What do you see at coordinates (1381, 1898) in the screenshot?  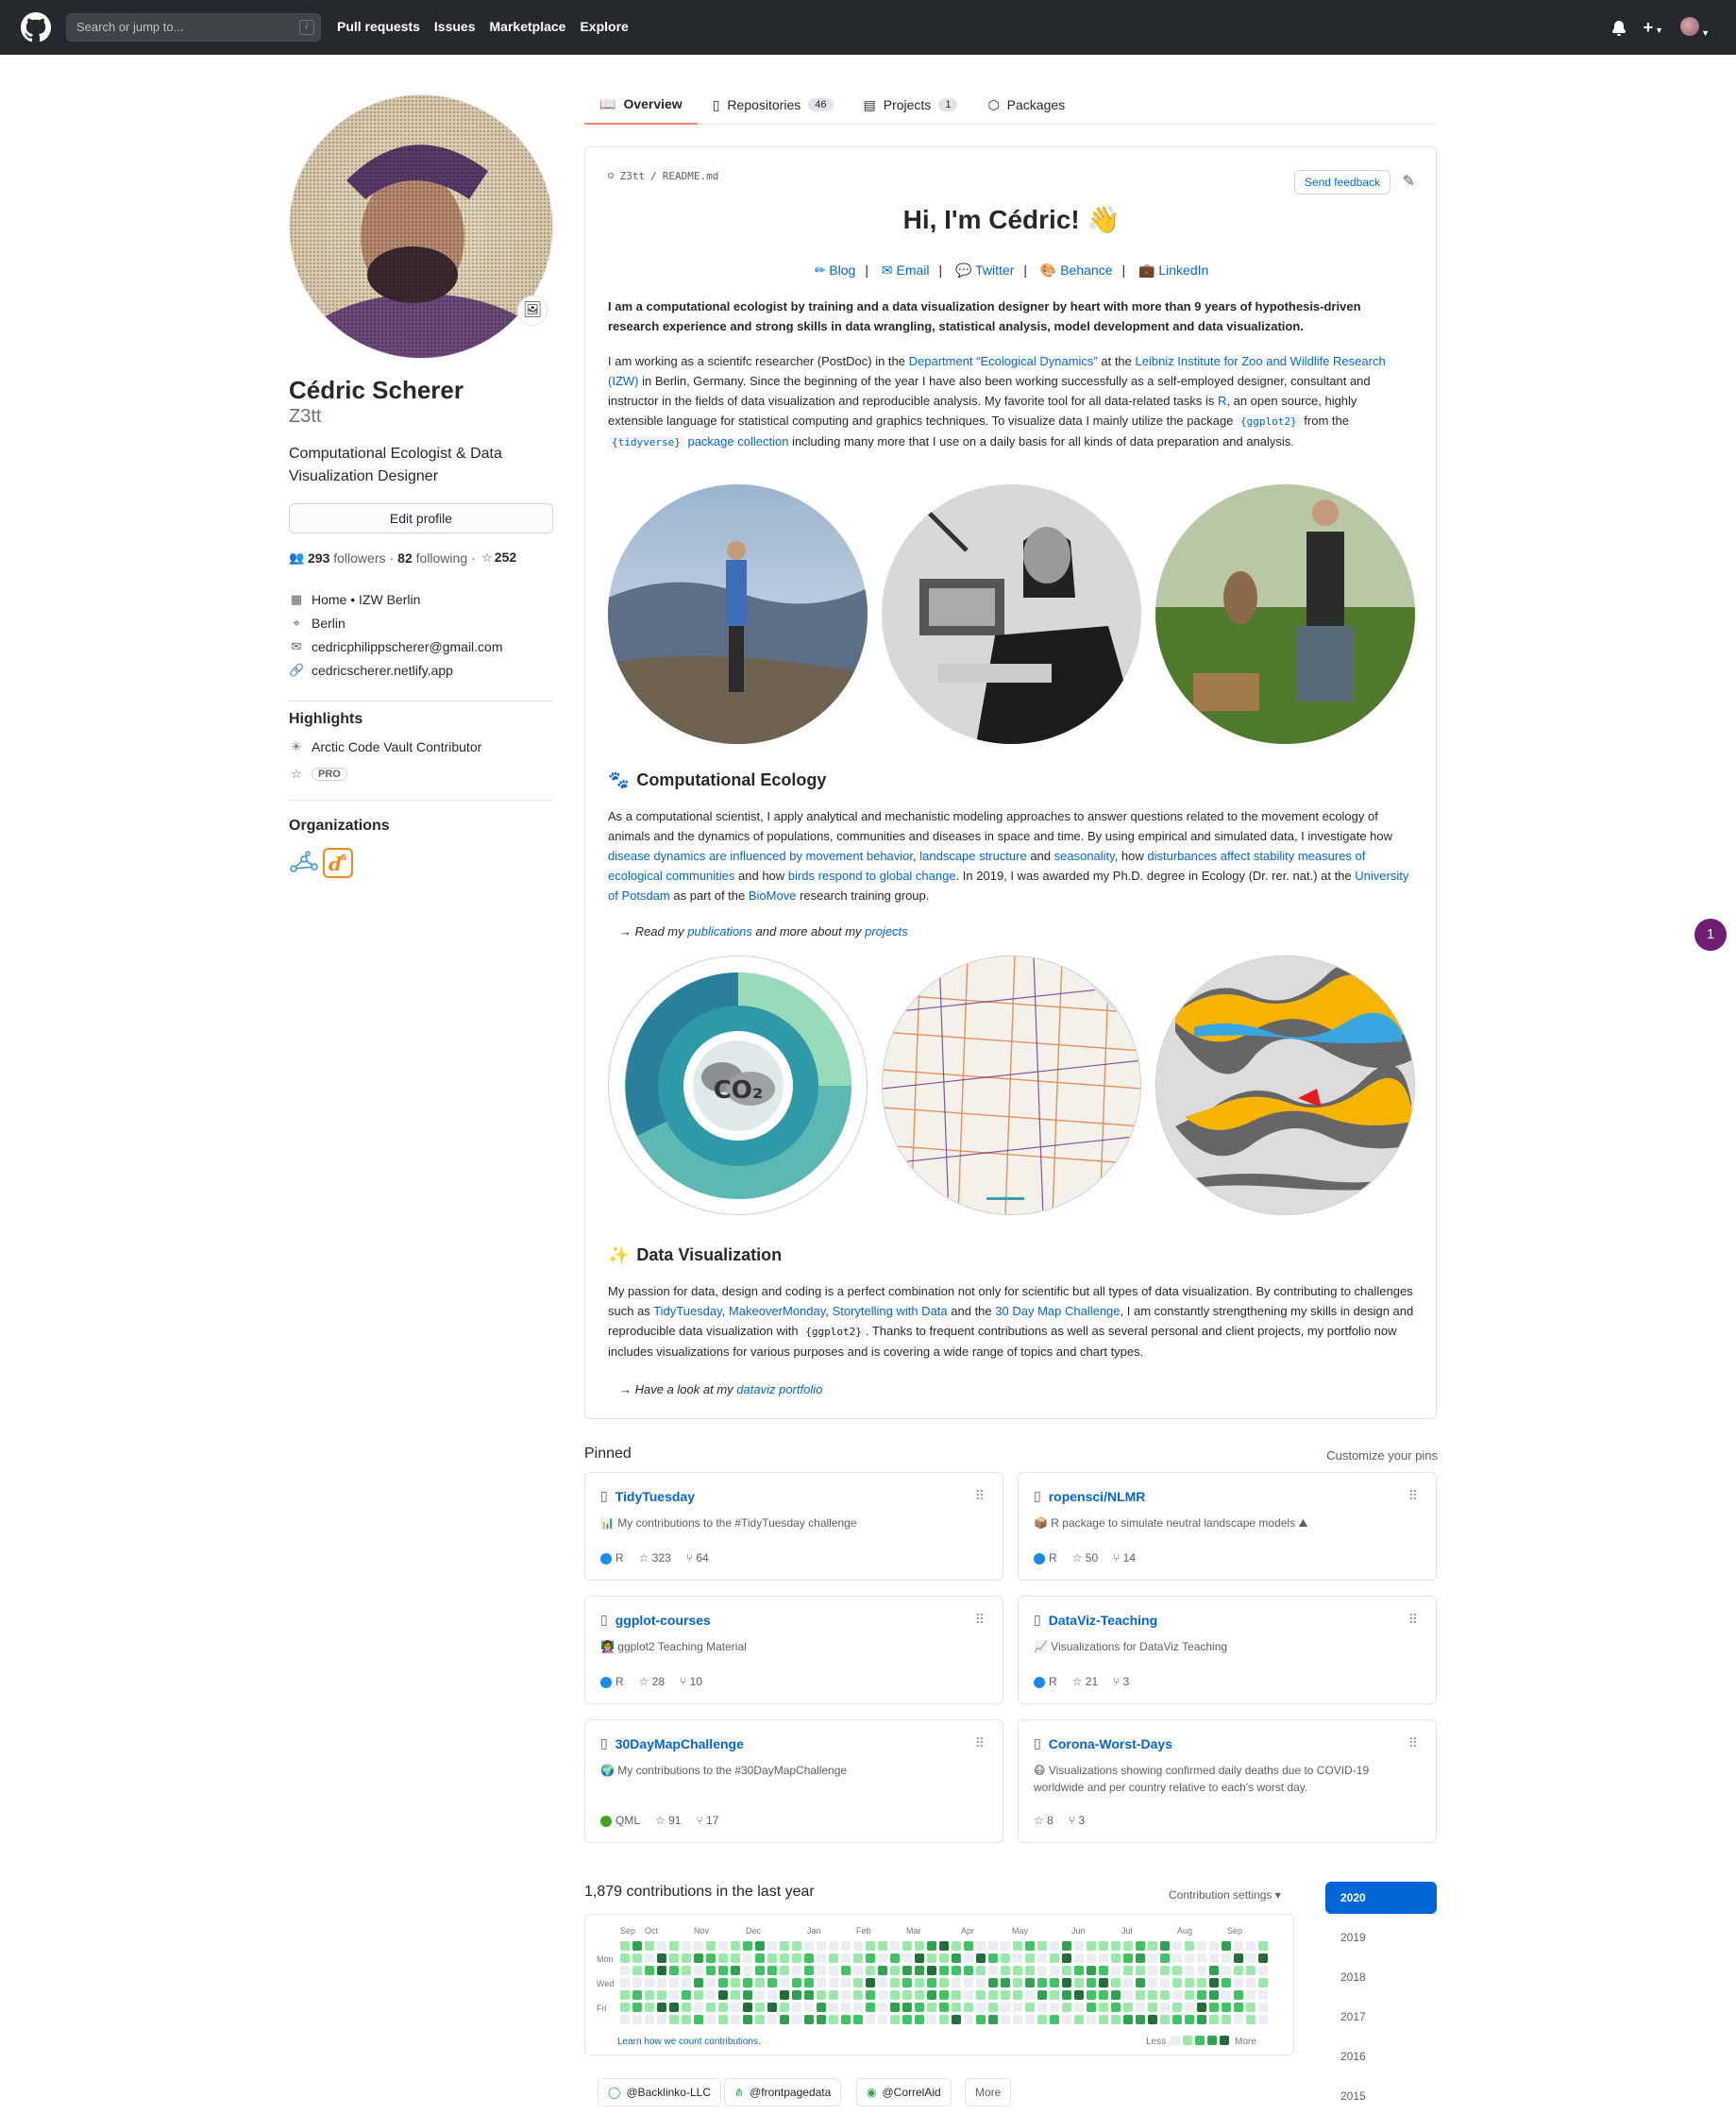 I see `year-link-2020: 2020` at bounding box center [1381, 1898].